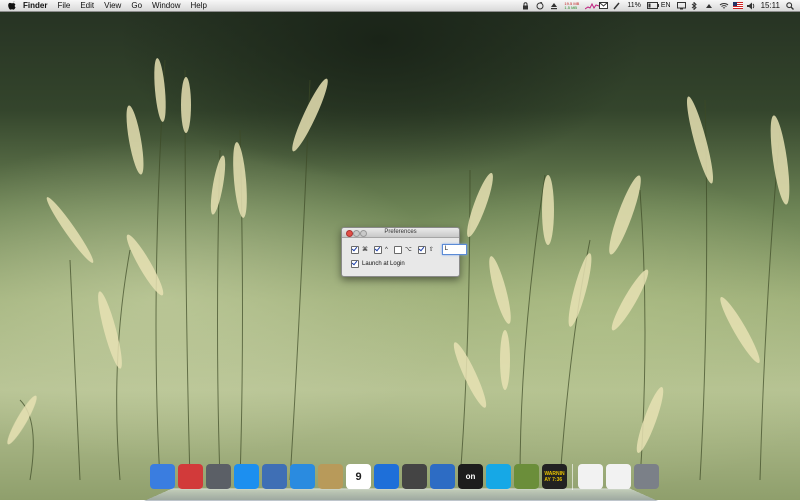  I want to click on dock-calendar-icon: 9, so click(358, 476).